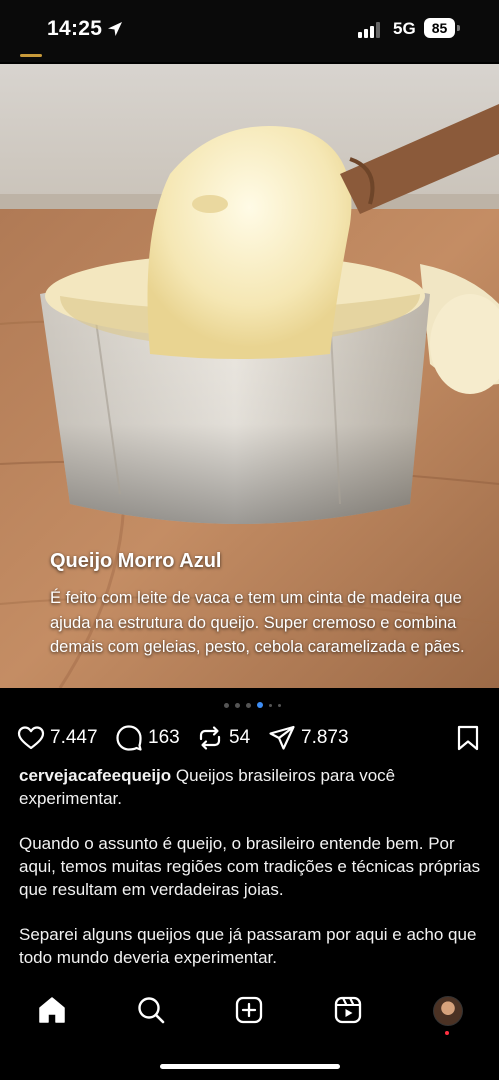 The image size is (499, 1080). Describe the element at coordinates (74, 737) in the screenshot. I see `like-count: 7.447` at that location.